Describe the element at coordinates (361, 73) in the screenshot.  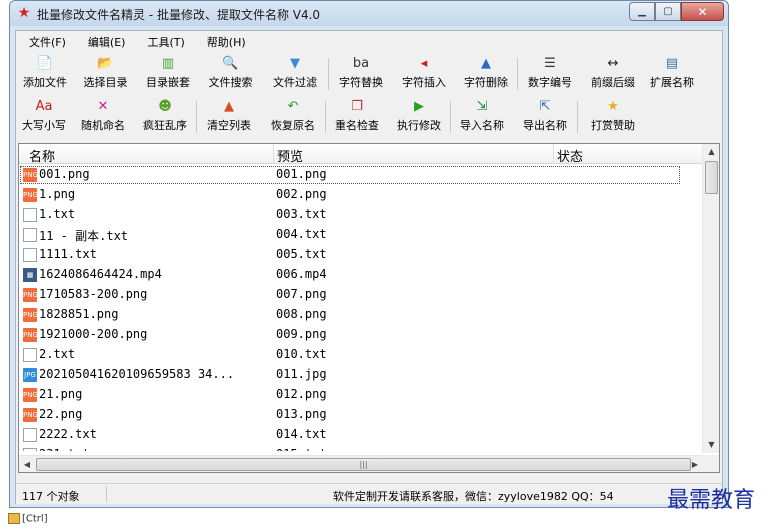
I see `toolbar-button-replace-chars: ba 字符替换` at that location.